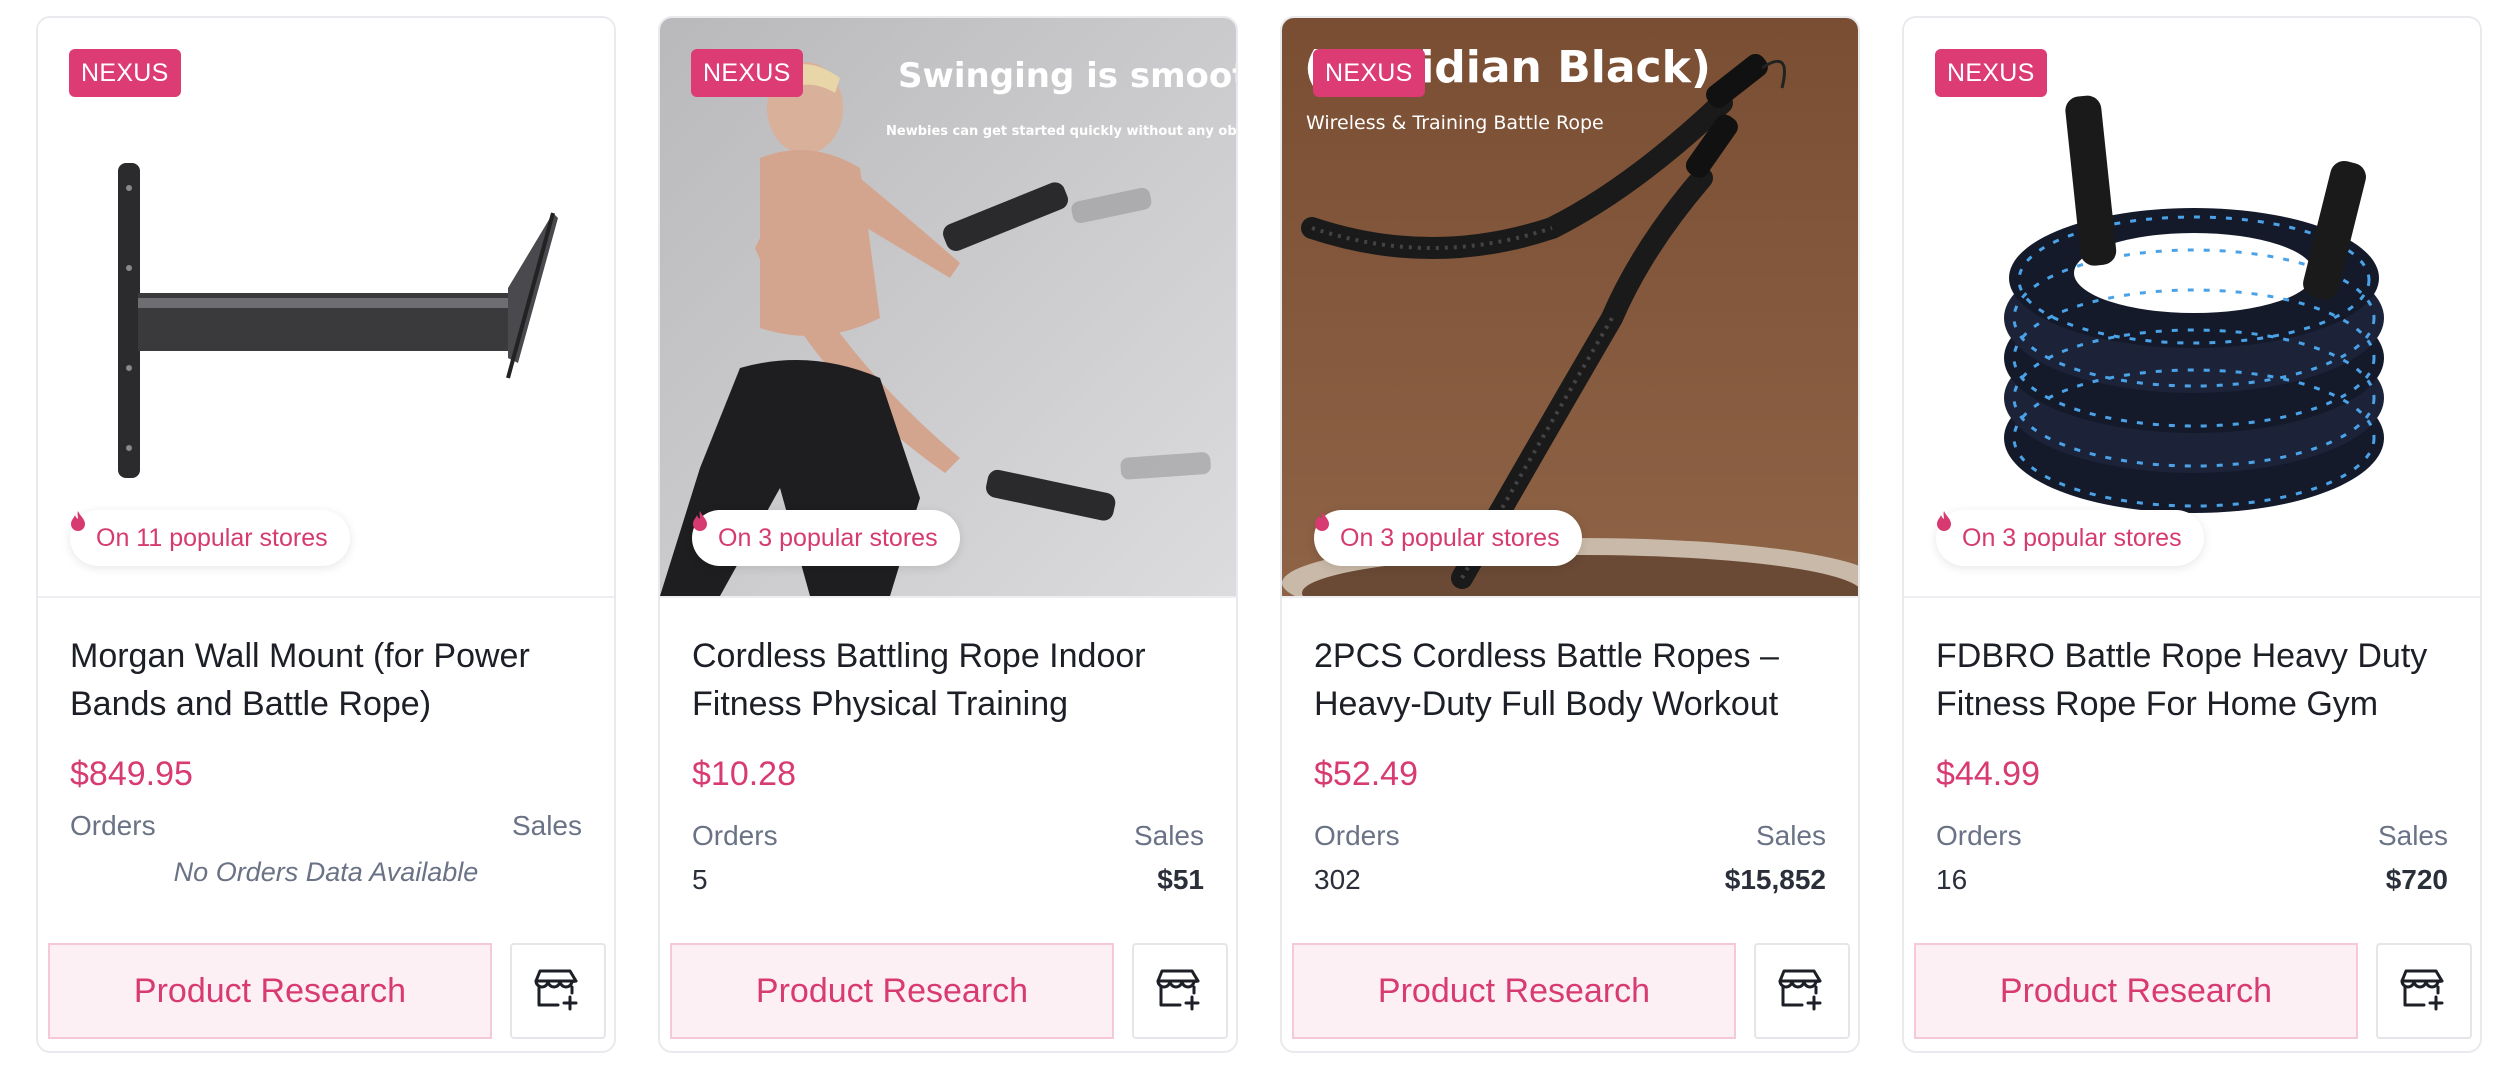 Image resolution: width=2520 pixels, height=1072 pixels. Describe the element at coordinates (948, 880) in the screenshot. I see `stats-values: 5 $51` at that location.